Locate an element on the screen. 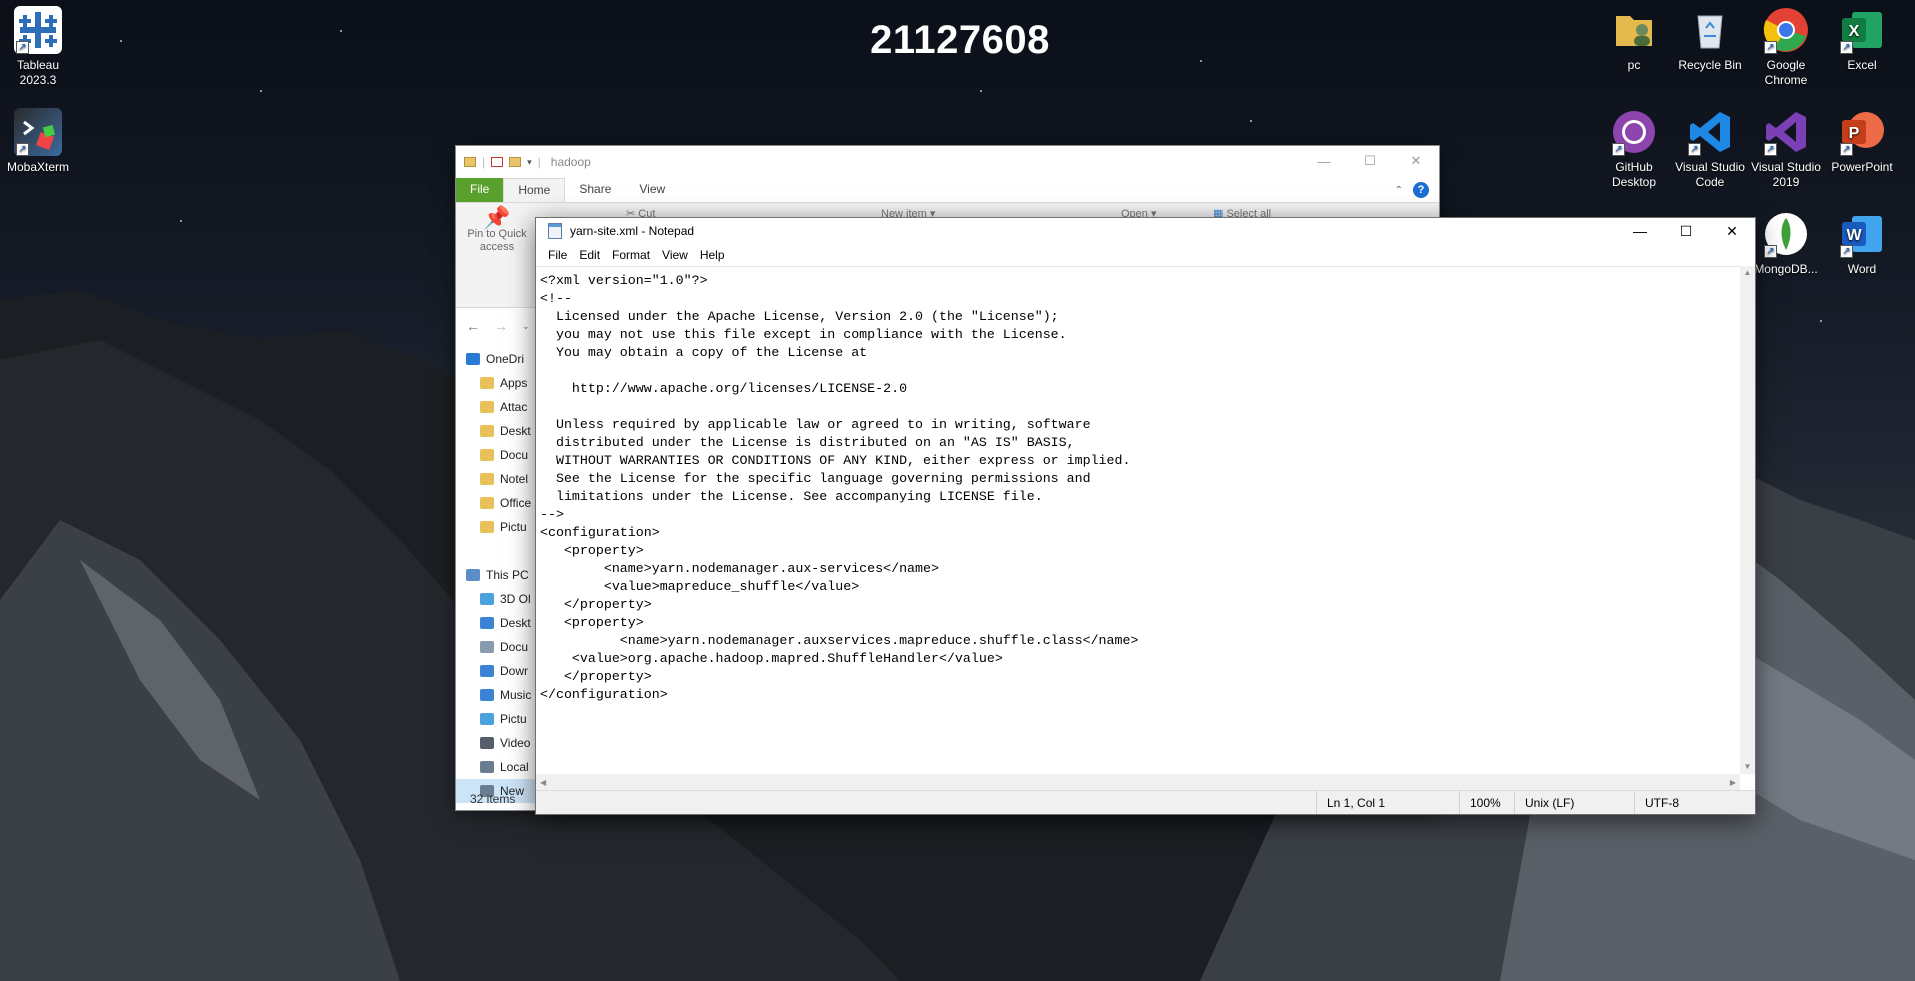 The image size is (1915, 981). desktop-icon-vscode: ↗ Visual Studio Code is located at coordinates (1710, 149).